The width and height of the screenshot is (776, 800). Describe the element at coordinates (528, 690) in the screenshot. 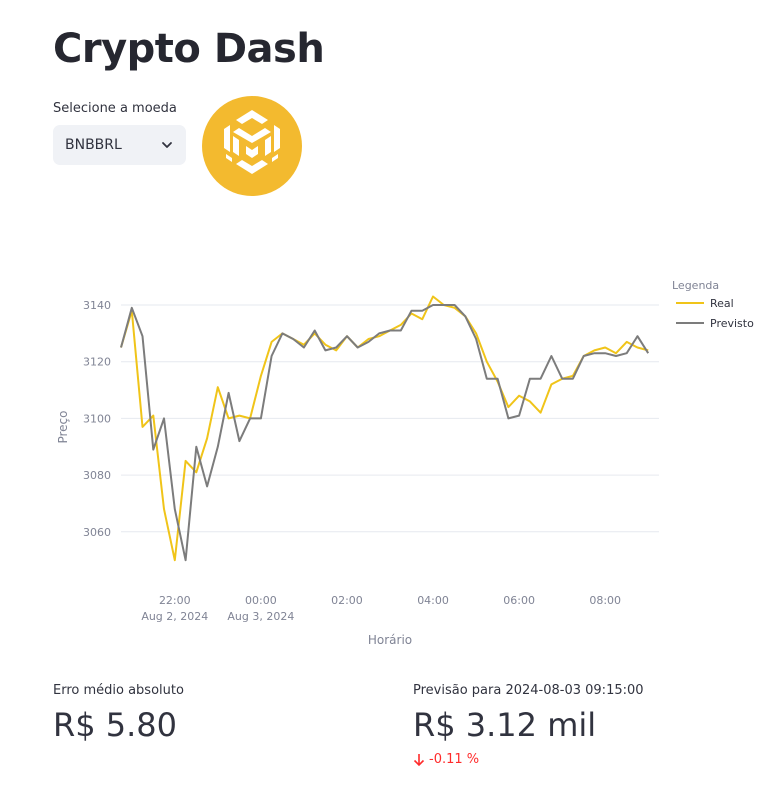

I see `forecast-label: Previsão para 2024-08-03 09:15:00` at that location.